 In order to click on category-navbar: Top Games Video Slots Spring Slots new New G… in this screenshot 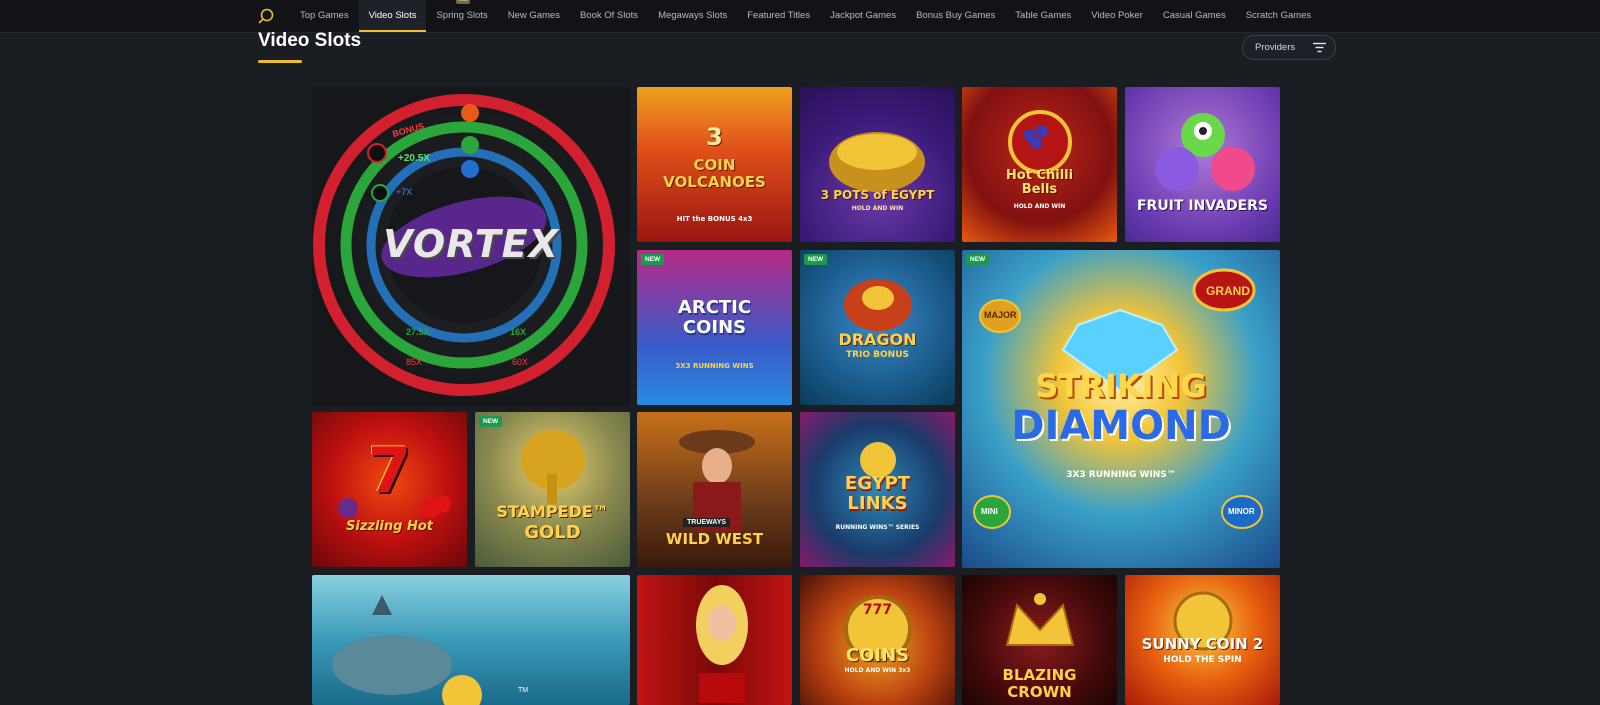, I will do `click(800, 16)`.